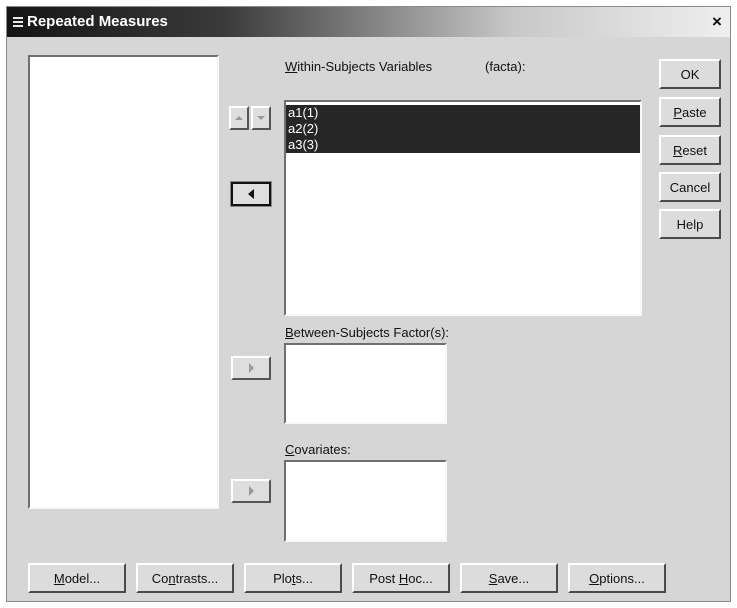  Describe the element at coordinates (505, 66) in the screenshot. I see `factor-name-label: (facta):` at that location.